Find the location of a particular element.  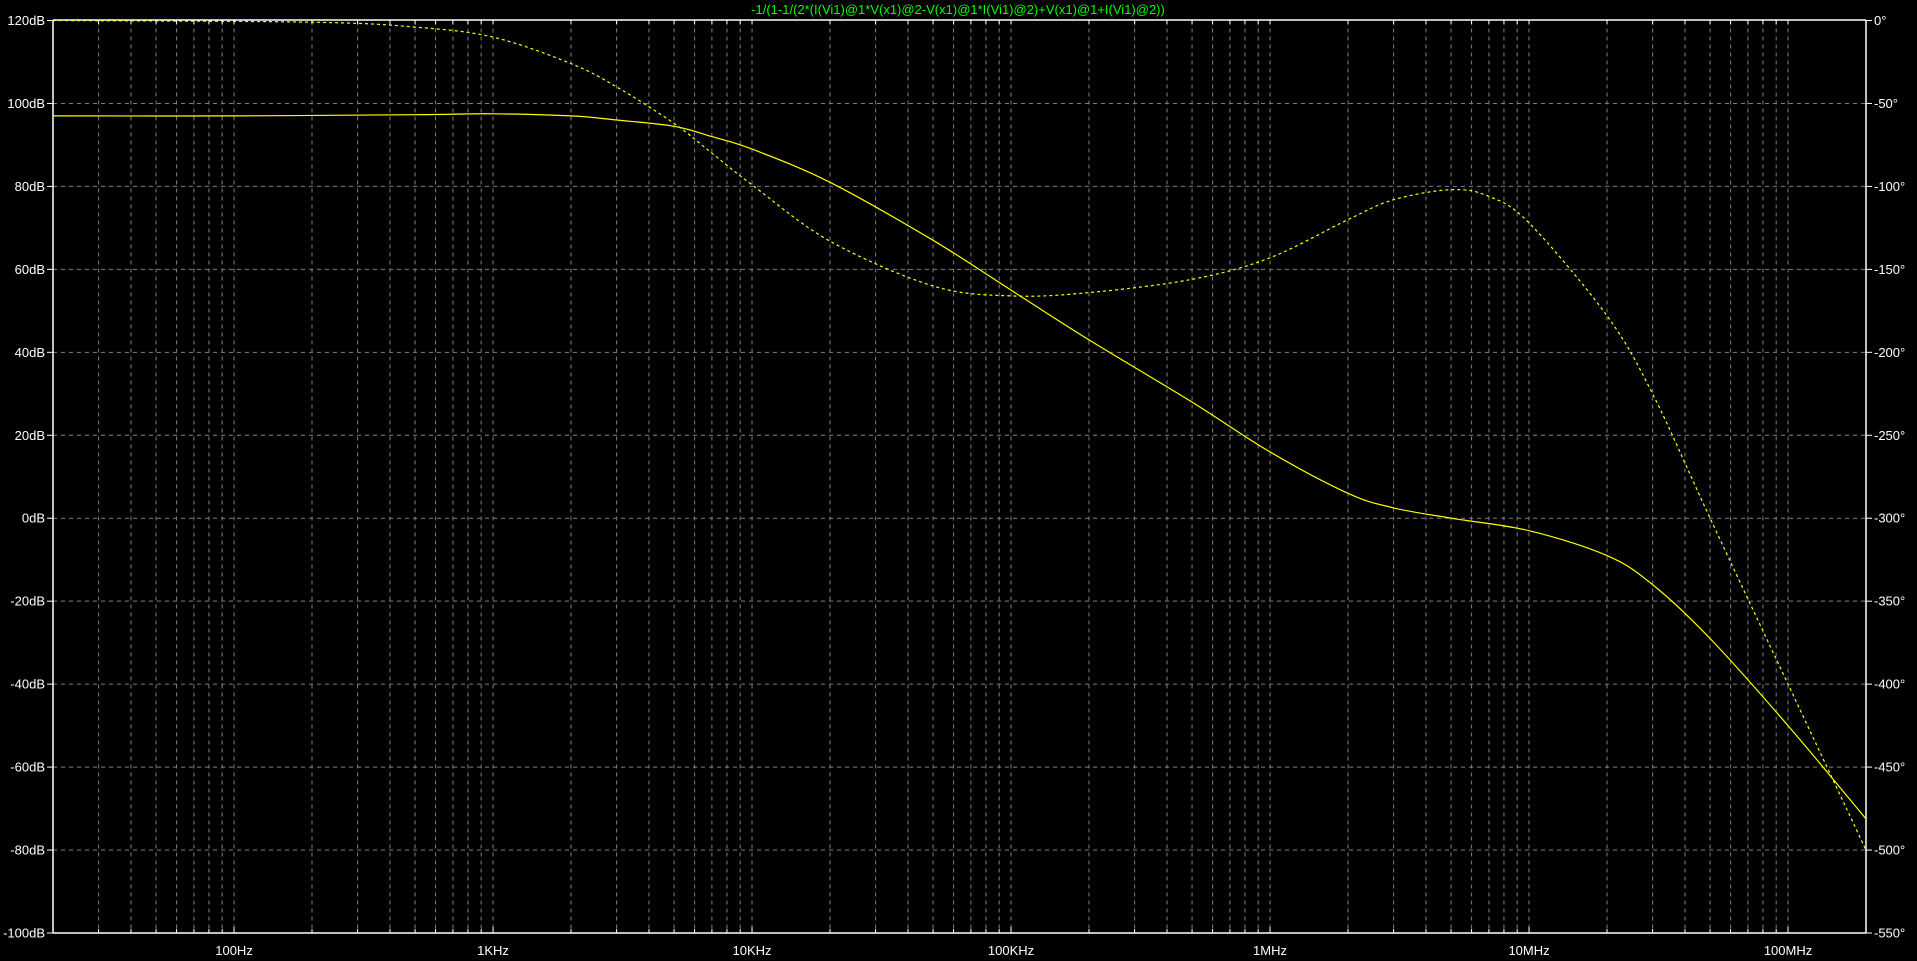

x-tick-label: 1KHz is located at coordinates (493, 950).